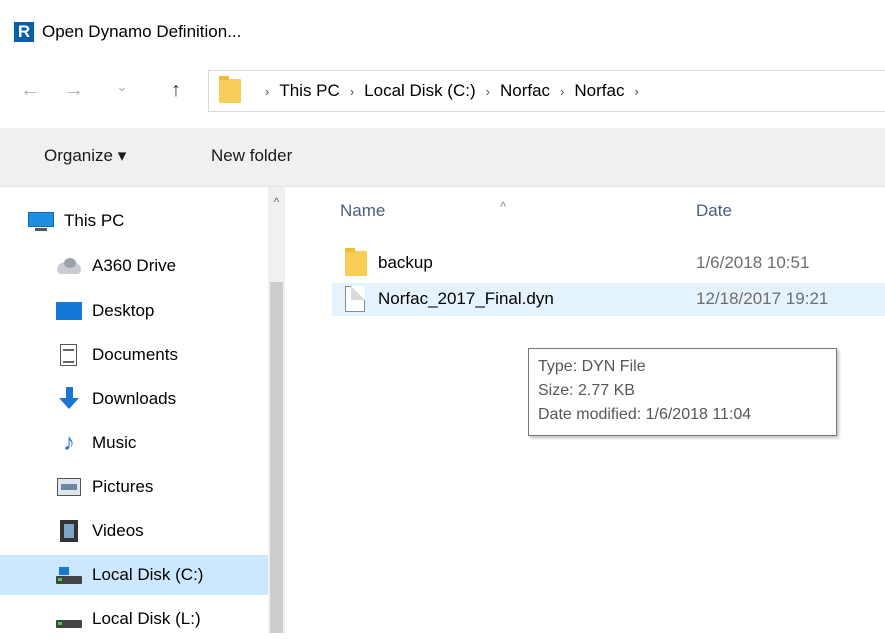 This screenshot has width=885, height=639. What do you see at coordinates (645, 414) in the screenshot?
I see `tooltip-date-modified: Date modified: 1/6/2018 11:04` at bounding box center [645, 414].